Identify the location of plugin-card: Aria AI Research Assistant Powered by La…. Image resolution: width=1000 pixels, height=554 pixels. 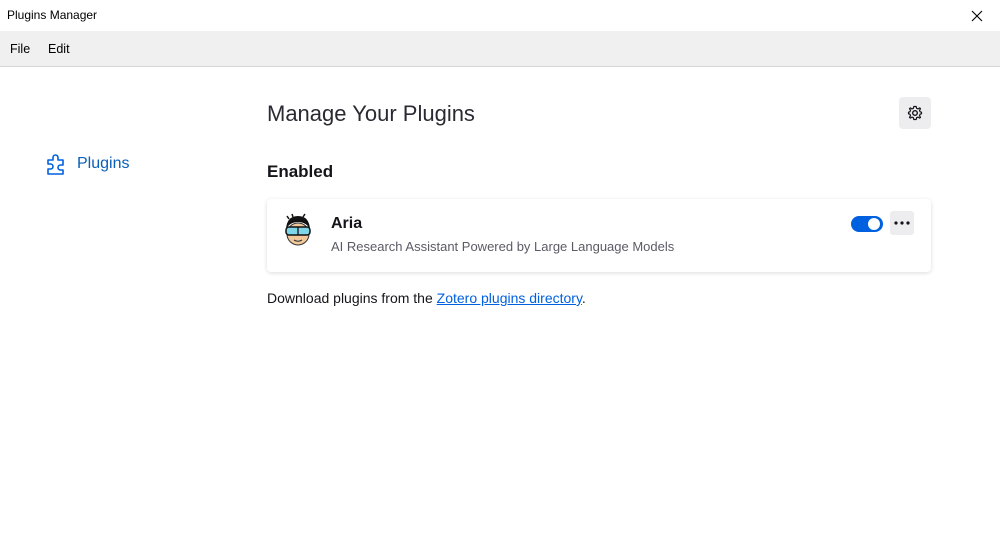
(599, 235).